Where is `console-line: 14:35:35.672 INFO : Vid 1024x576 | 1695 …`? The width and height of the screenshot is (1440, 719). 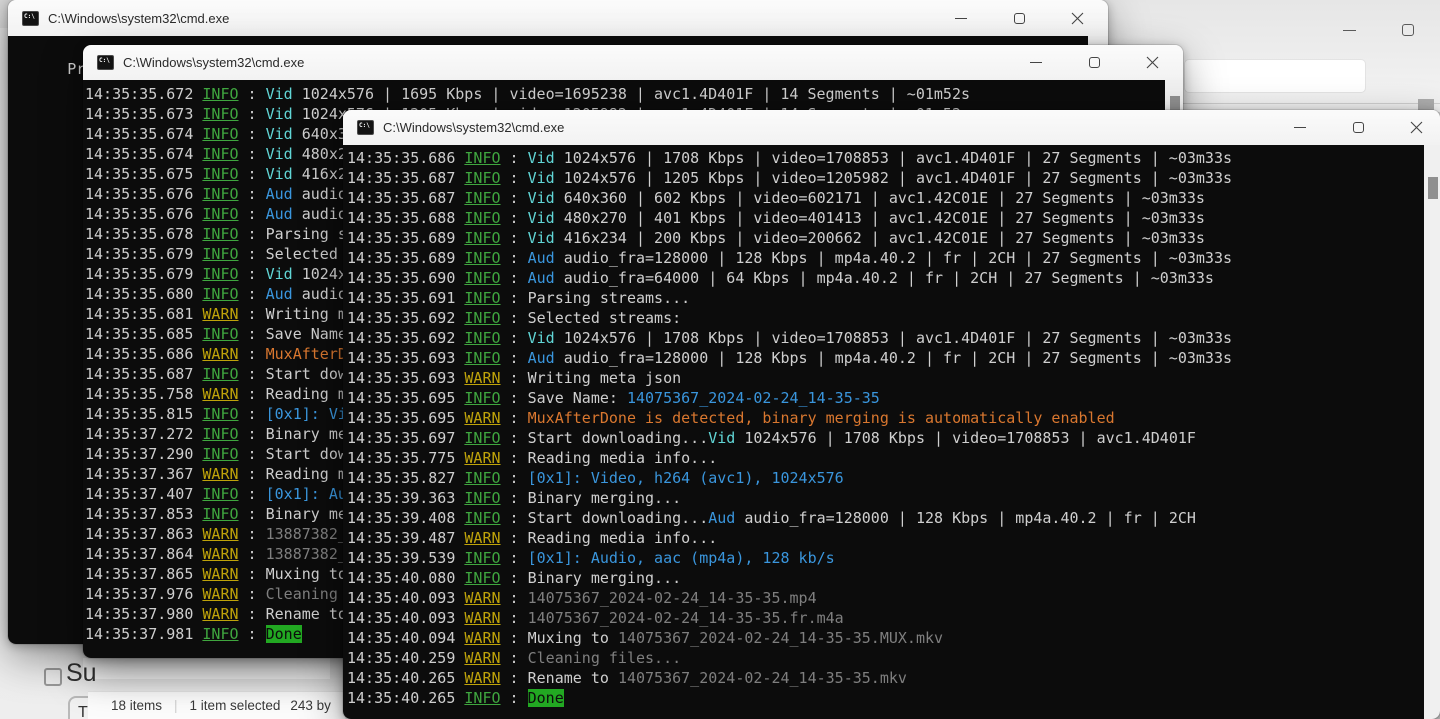
console-line: 14:35:35.672 INFO : Vid 1024x576 | 1695 … is located at coordinates (528, 94).